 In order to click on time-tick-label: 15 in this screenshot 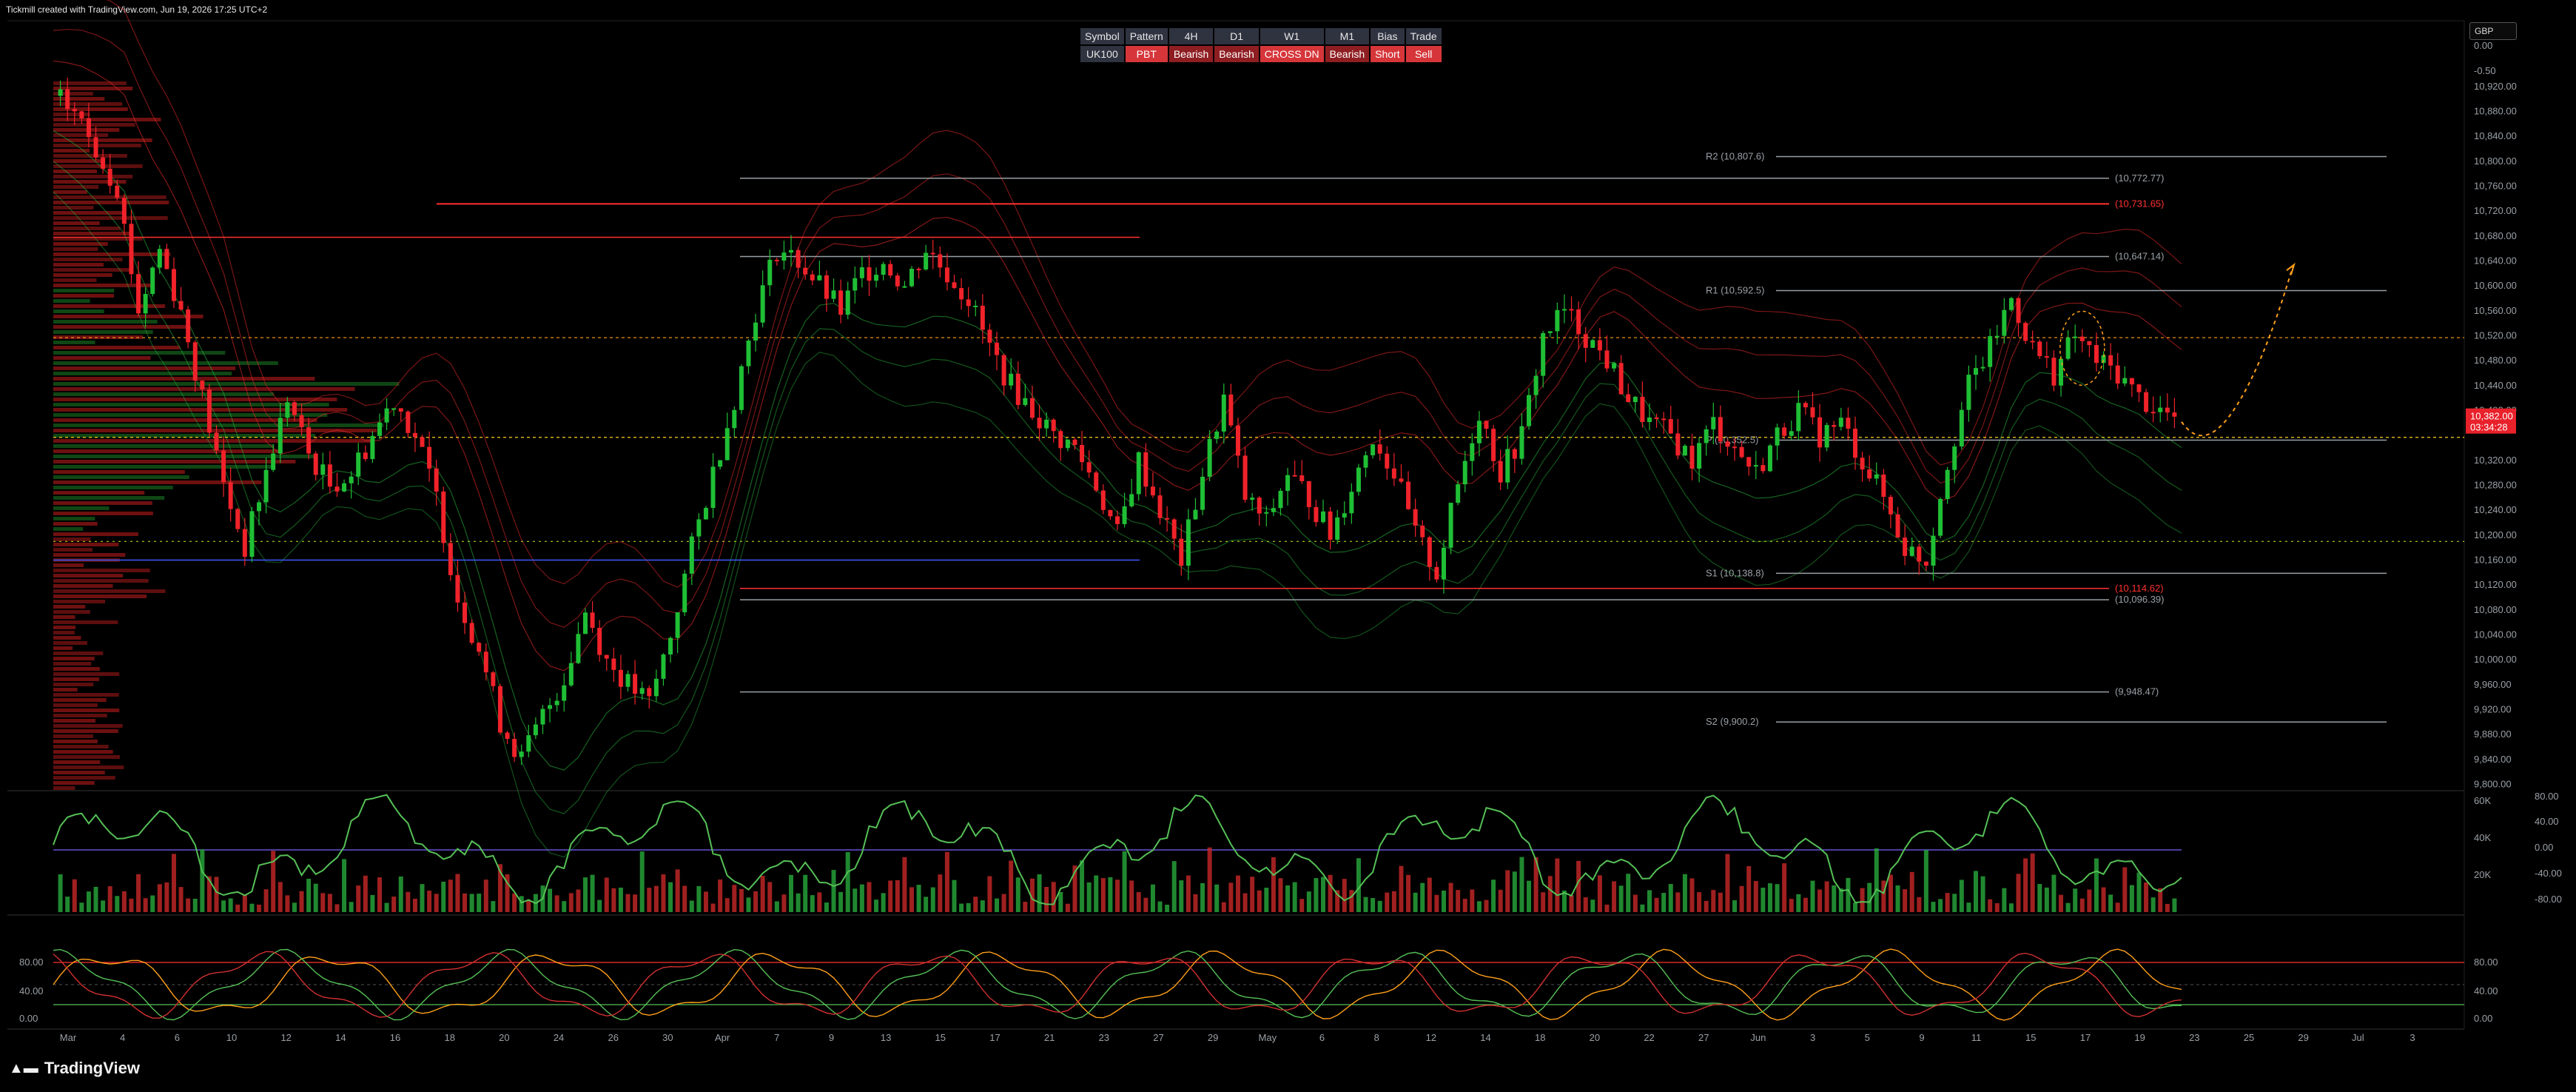, I will do `click(940, 1037)`.